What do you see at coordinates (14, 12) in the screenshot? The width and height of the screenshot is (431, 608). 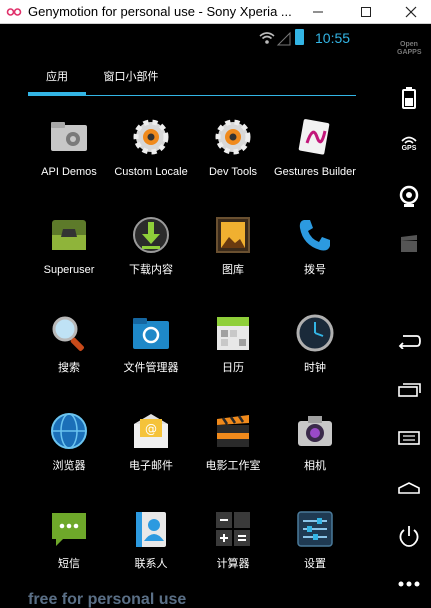 I see `genymotion-logo-icon` at bounding box center [14, 12].